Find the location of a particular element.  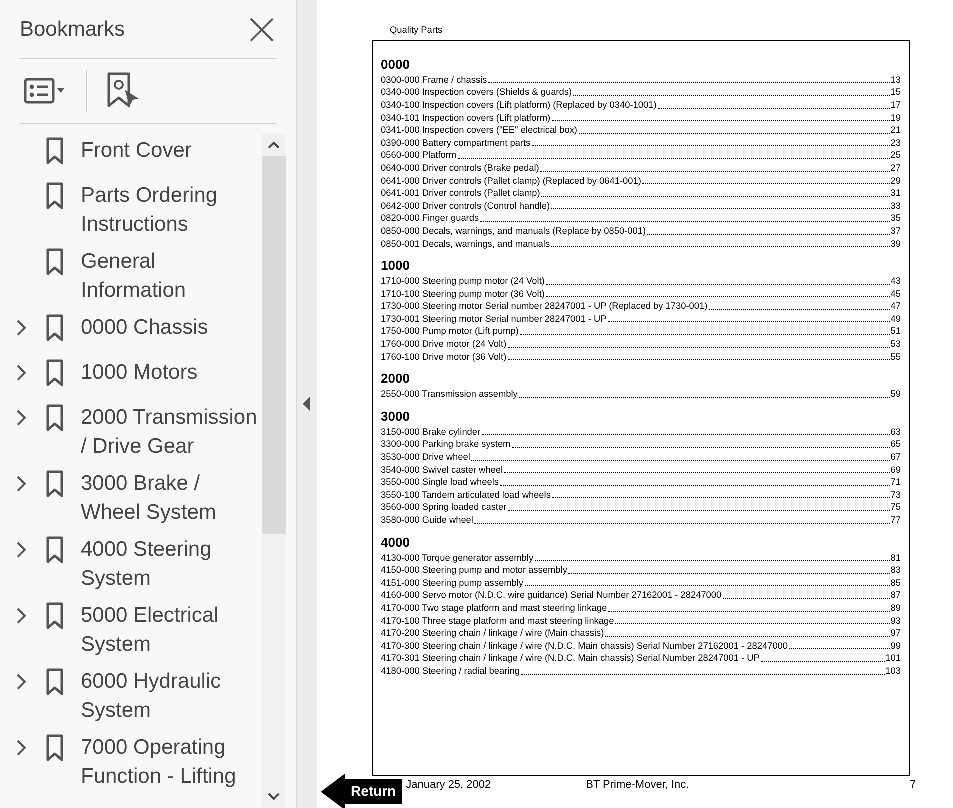

scroll-up-icon is located at coordinates (274, 145).